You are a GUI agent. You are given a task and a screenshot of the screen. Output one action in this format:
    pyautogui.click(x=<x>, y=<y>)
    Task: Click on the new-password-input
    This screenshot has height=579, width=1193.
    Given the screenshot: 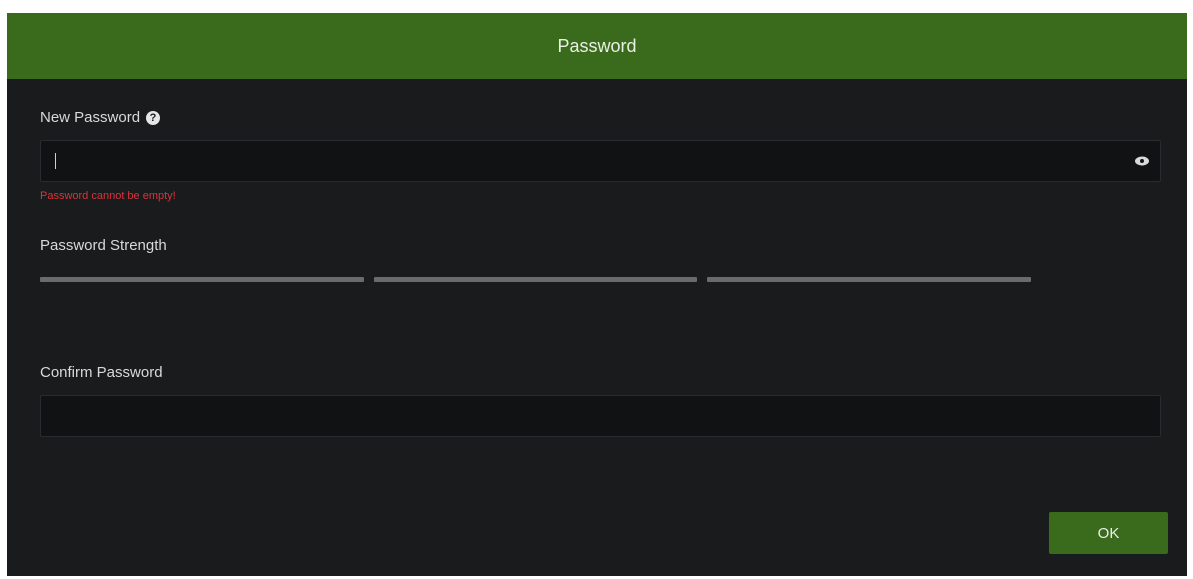 What is the action you would take?
    pyautogui.click(x=600, y=161)
    